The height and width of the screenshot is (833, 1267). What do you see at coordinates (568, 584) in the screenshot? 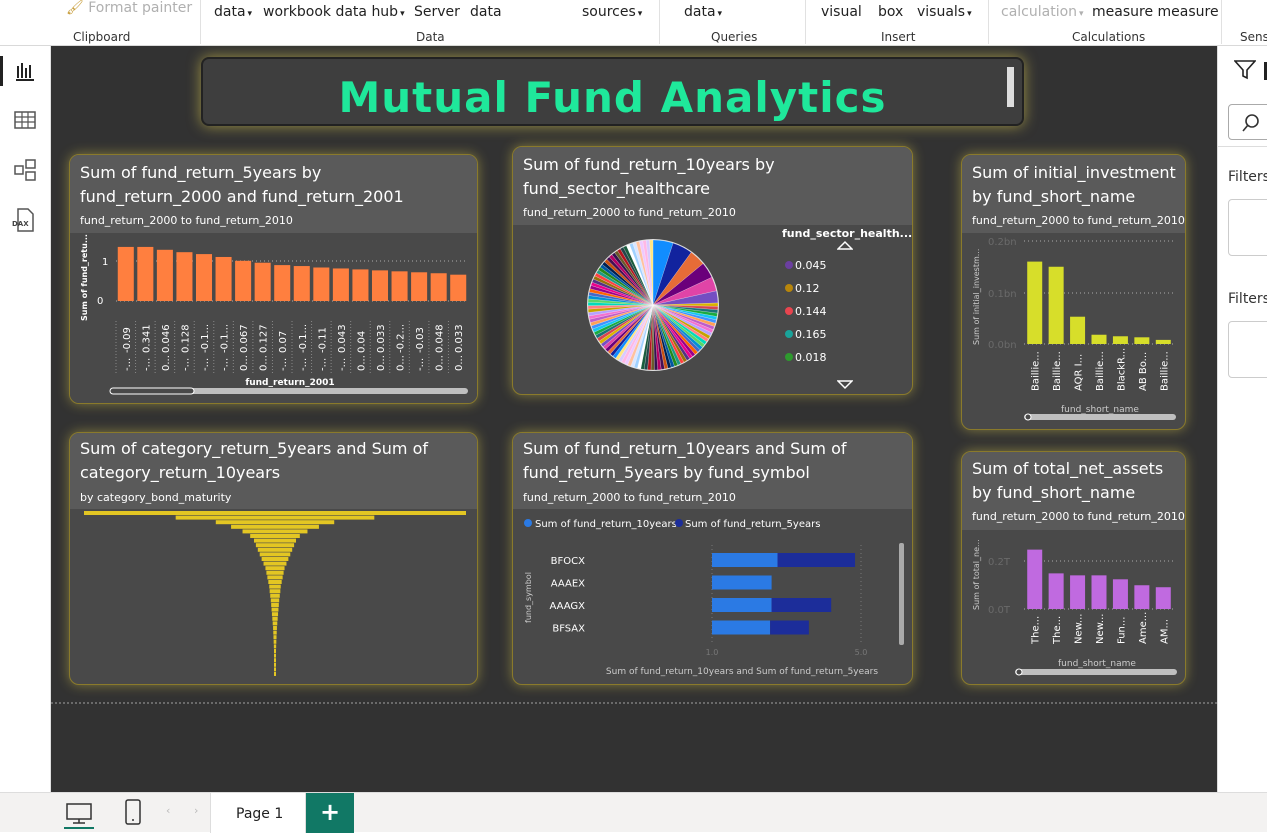
I see `y-tick-label: AAAEX` at bounding box center [568, 584].